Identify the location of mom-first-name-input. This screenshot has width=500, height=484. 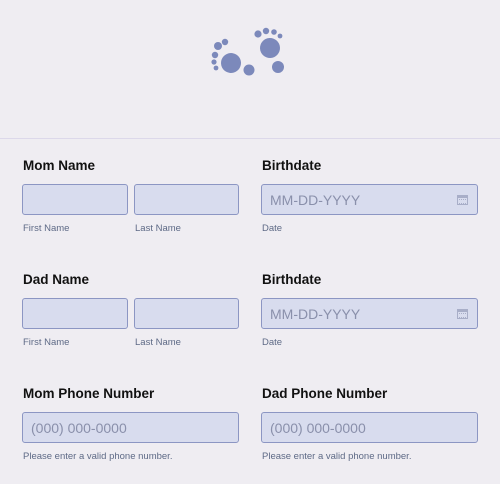
(75, 199).